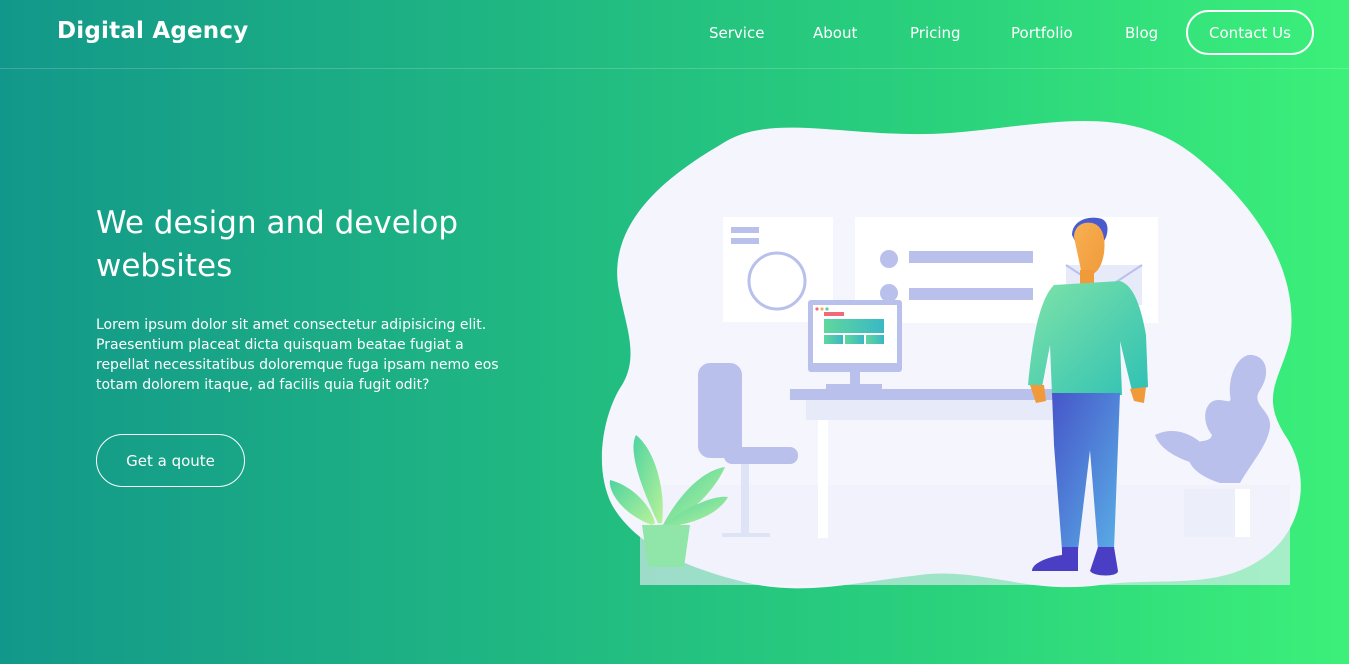 This screenshot has height=664, width=1349. What do you see at coordinates (854, 386) in the screenshot?
I see `monitor-base` at bounding box center [854, 386].